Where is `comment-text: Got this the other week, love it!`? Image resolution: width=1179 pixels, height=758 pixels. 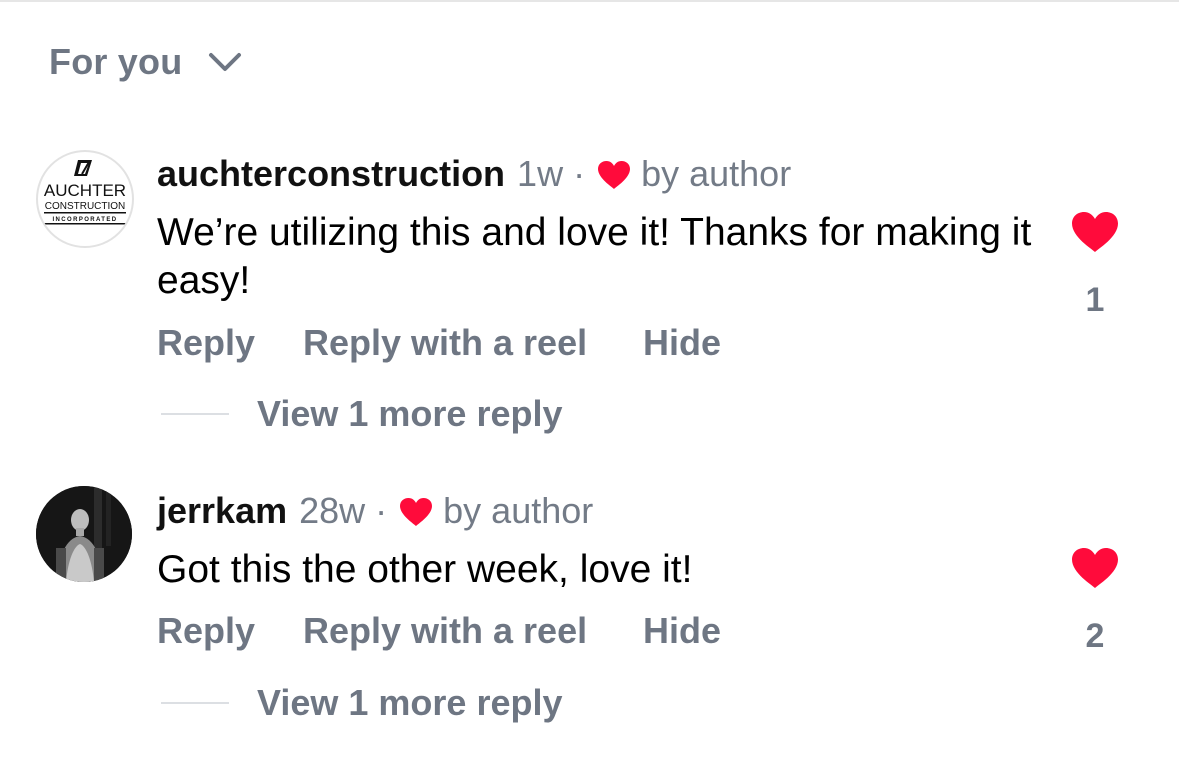
comment-text: Got this the other week, love it! is located at coordinates (425, 569).